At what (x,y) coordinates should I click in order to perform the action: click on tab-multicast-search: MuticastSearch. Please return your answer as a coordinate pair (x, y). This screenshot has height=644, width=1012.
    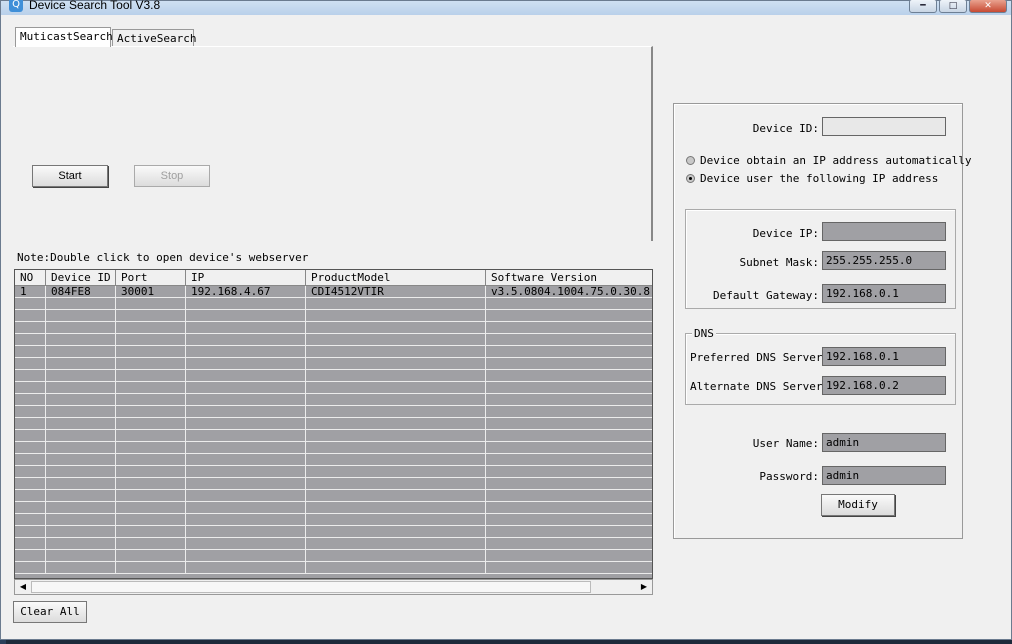
    Looking at the image, I should click on (64, 37).